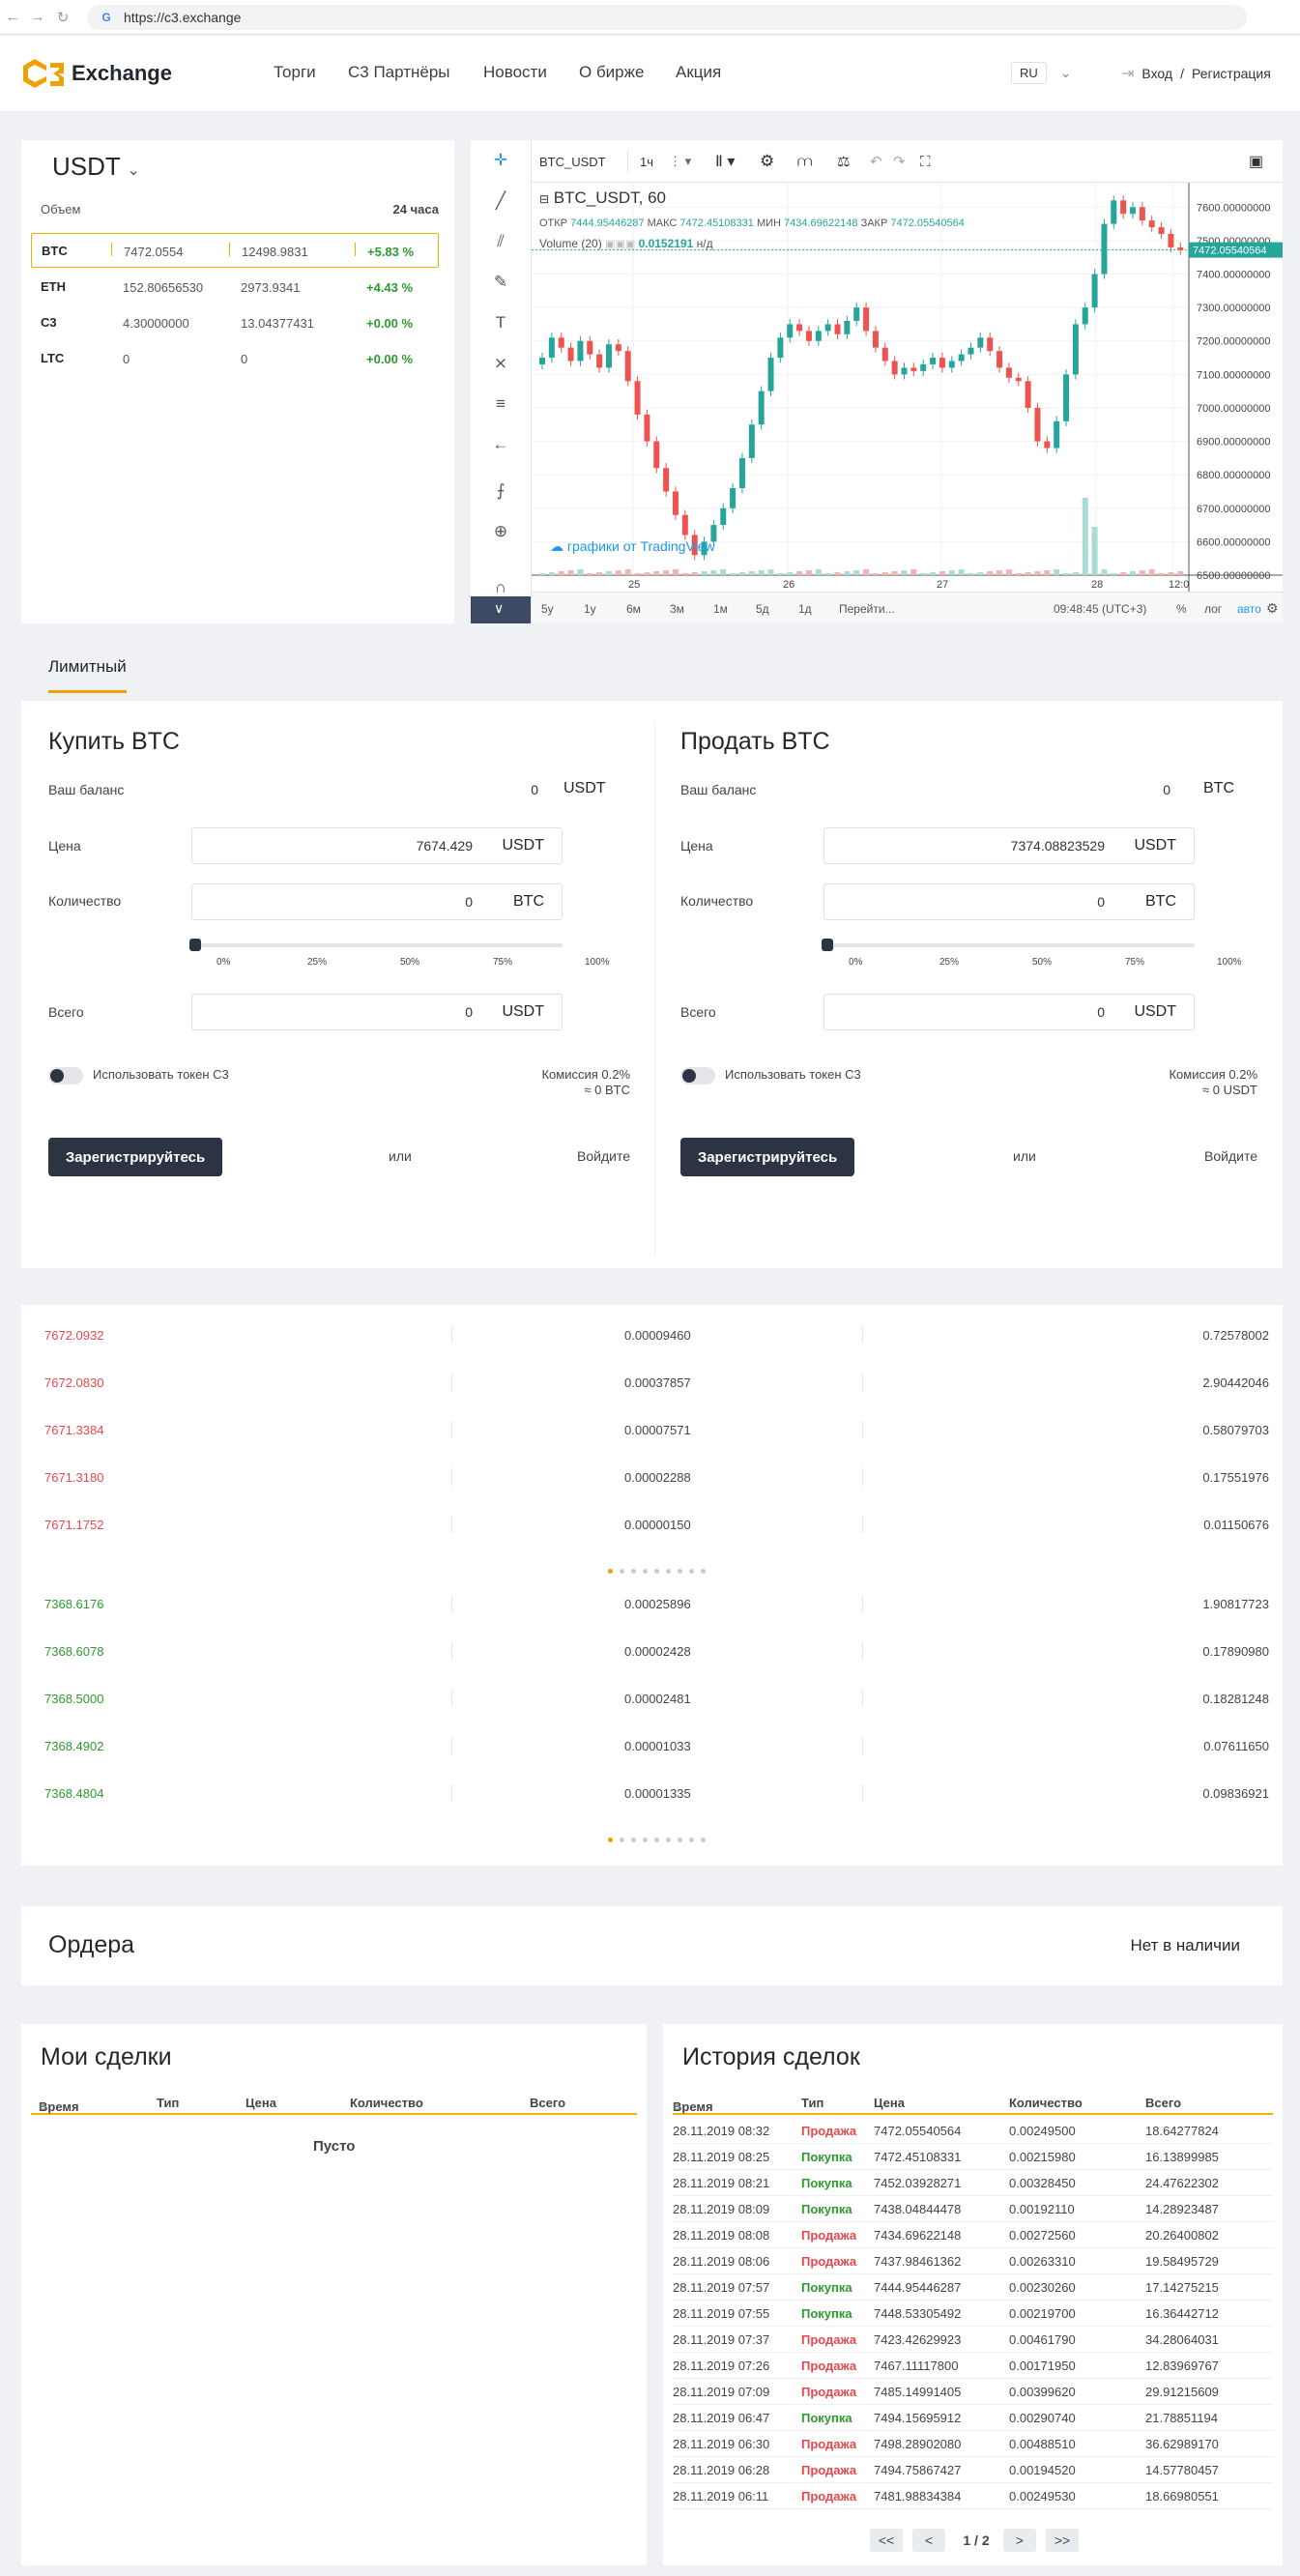 This screenshot has height=2576, width=1300. What do you see at coordinates (399, 72) in the screenshot?
I see `nav-partners: С3 Партнёры` at bounding box center [399, 72].